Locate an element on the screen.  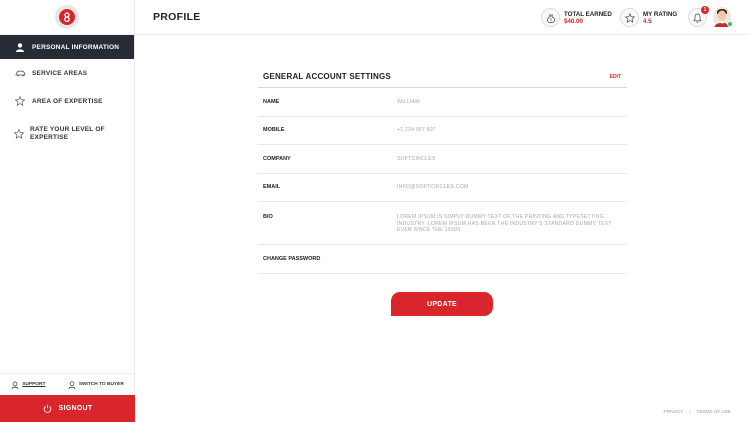
signout-label: SIGNOUT is located at coordinates (75, 408).